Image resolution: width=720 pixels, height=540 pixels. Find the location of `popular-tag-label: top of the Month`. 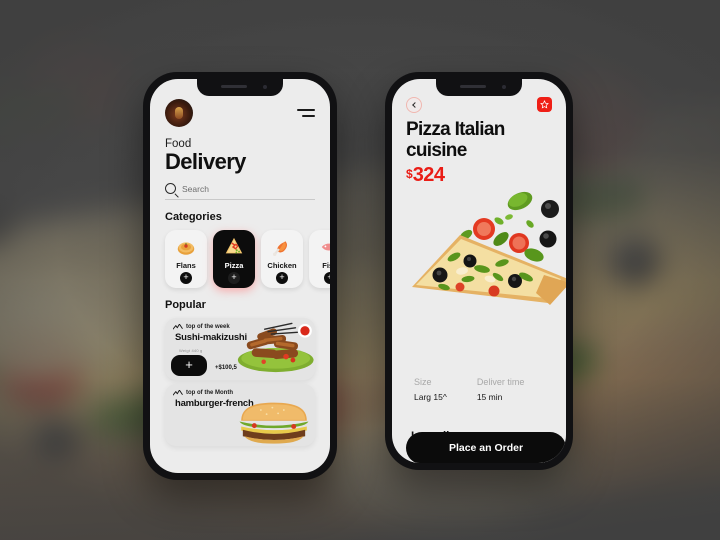

popular-tag-label: top of the Month is located at coordinates (209, 393).